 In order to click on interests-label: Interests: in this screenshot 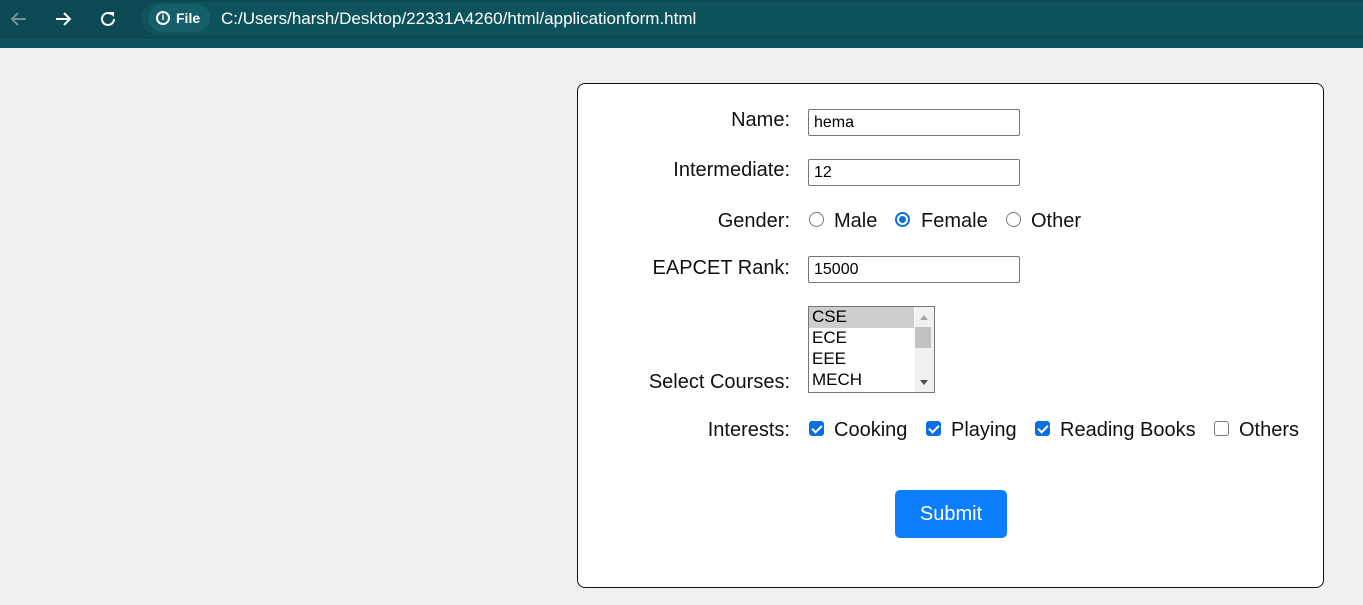, I will do `click(748, 430)`.